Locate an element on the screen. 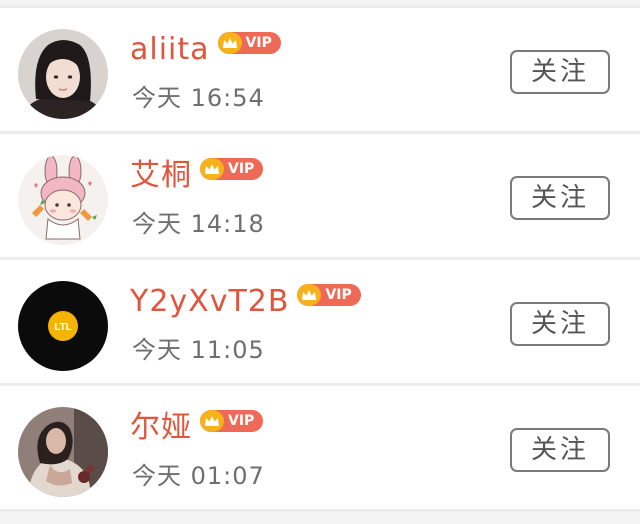  avatar: LTL is located at coordinates (63, 326).